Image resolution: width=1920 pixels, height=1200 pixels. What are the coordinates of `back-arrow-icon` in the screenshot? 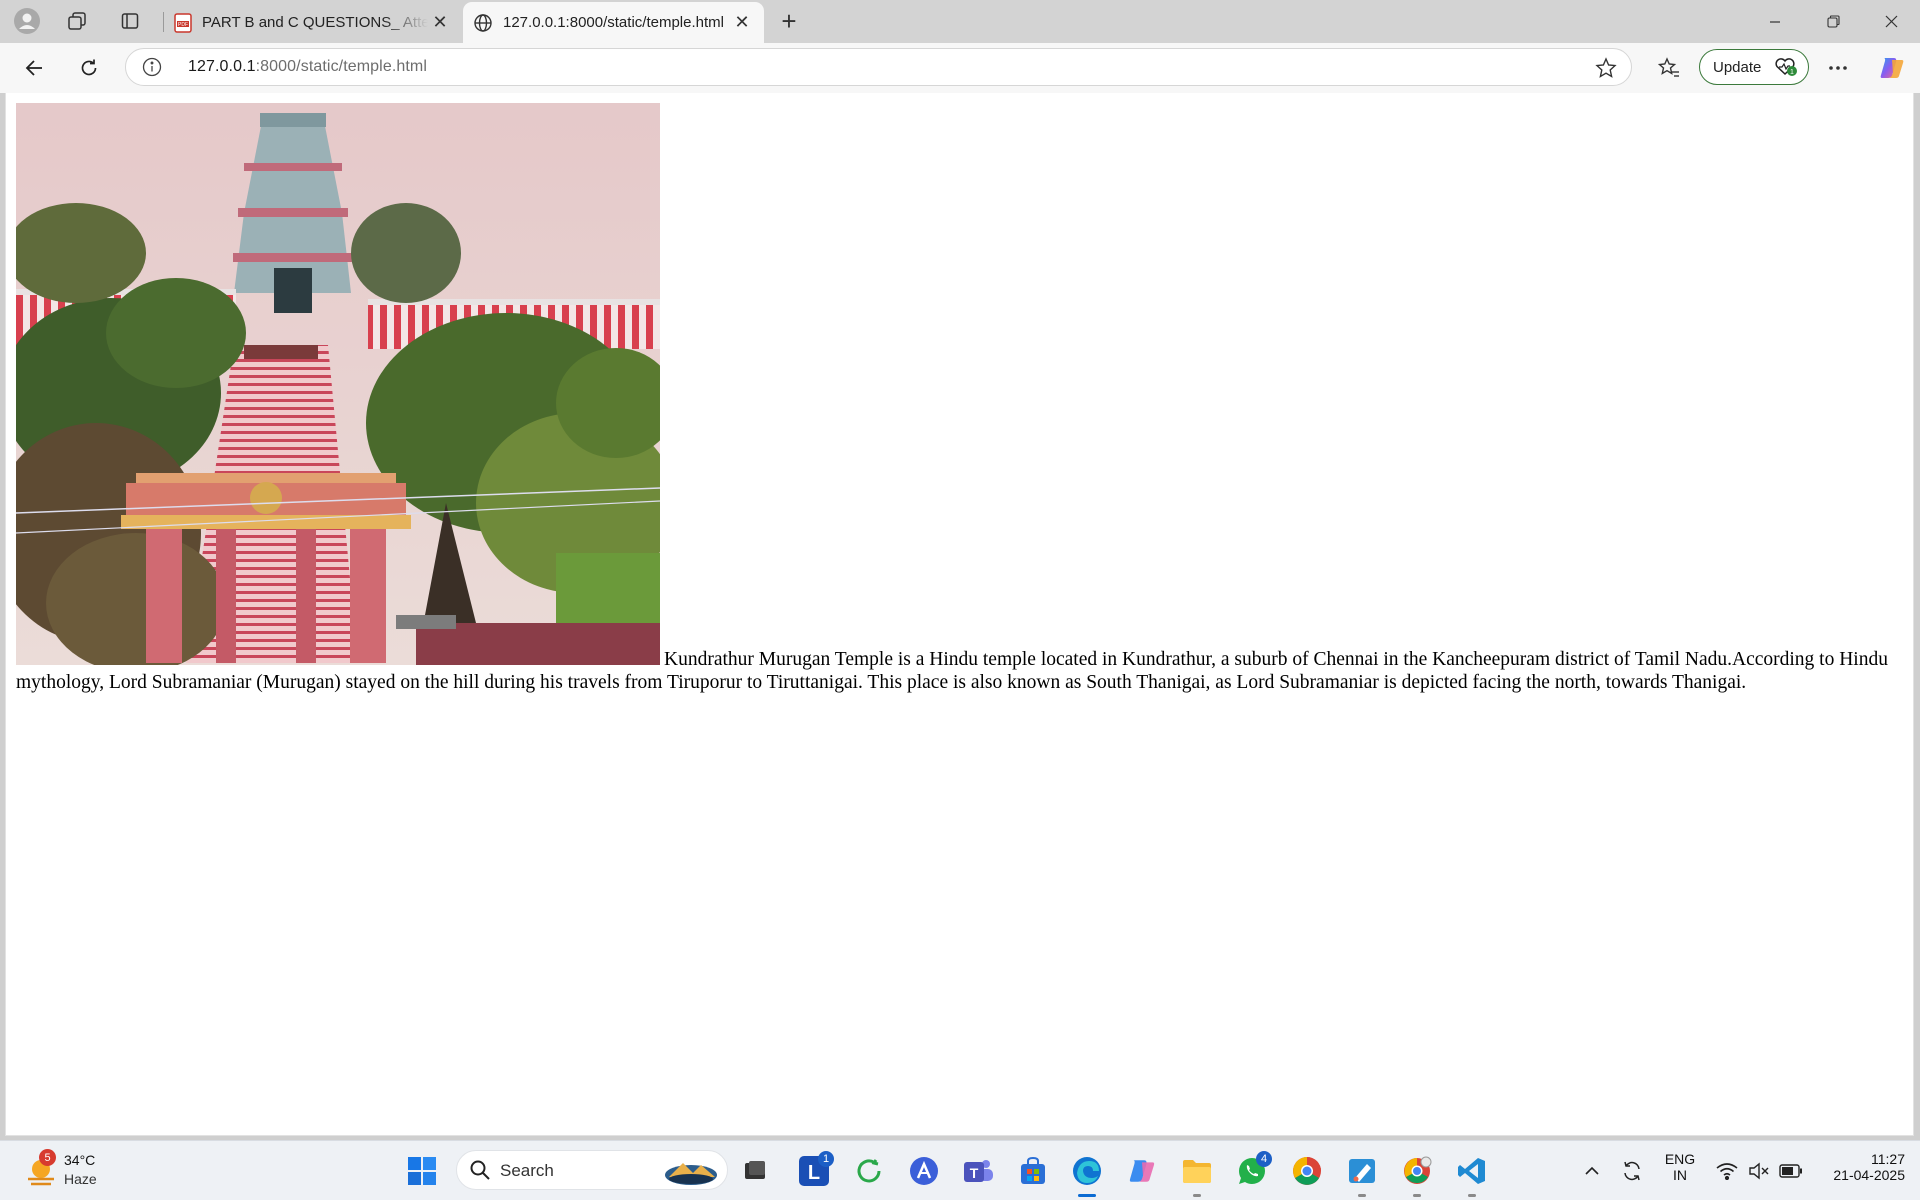 It's located at (33, 68).